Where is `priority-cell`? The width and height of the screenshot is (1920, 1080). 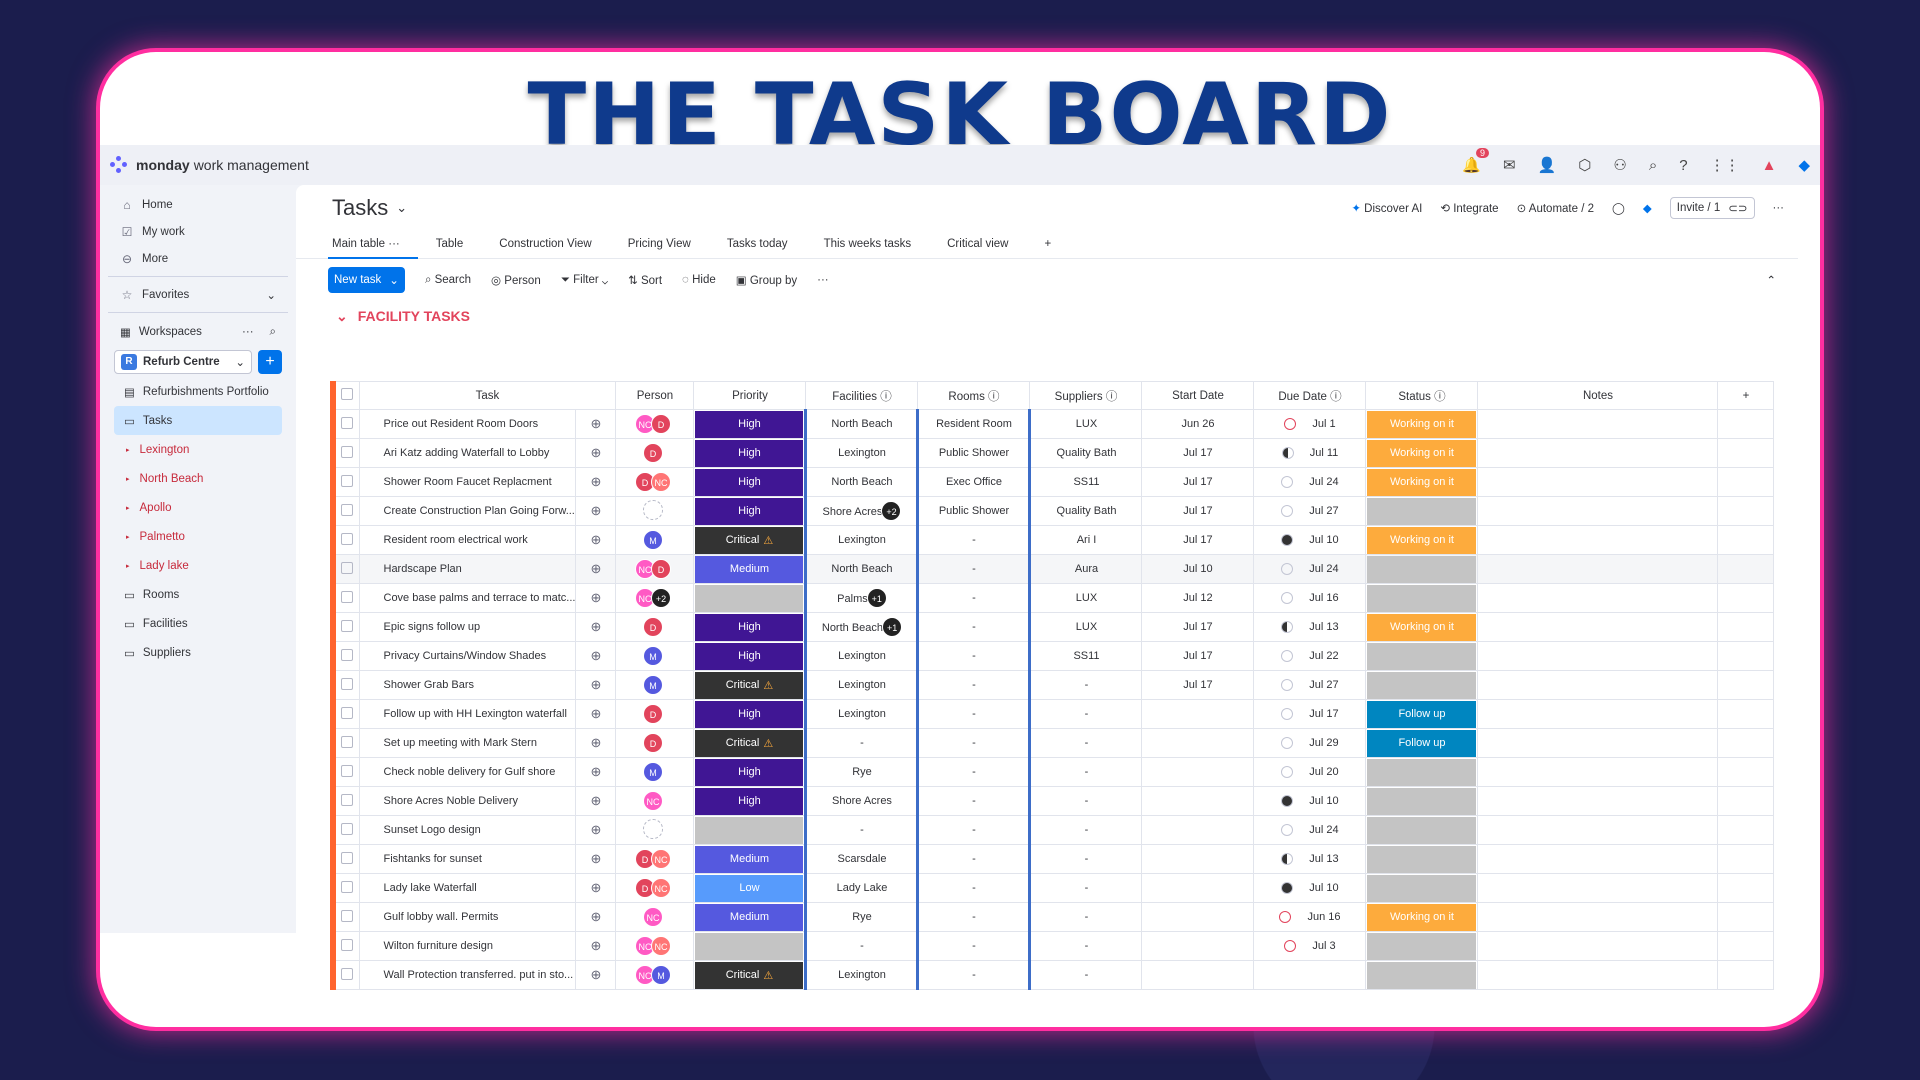 priority-cell is located at coordinates (750, 946).